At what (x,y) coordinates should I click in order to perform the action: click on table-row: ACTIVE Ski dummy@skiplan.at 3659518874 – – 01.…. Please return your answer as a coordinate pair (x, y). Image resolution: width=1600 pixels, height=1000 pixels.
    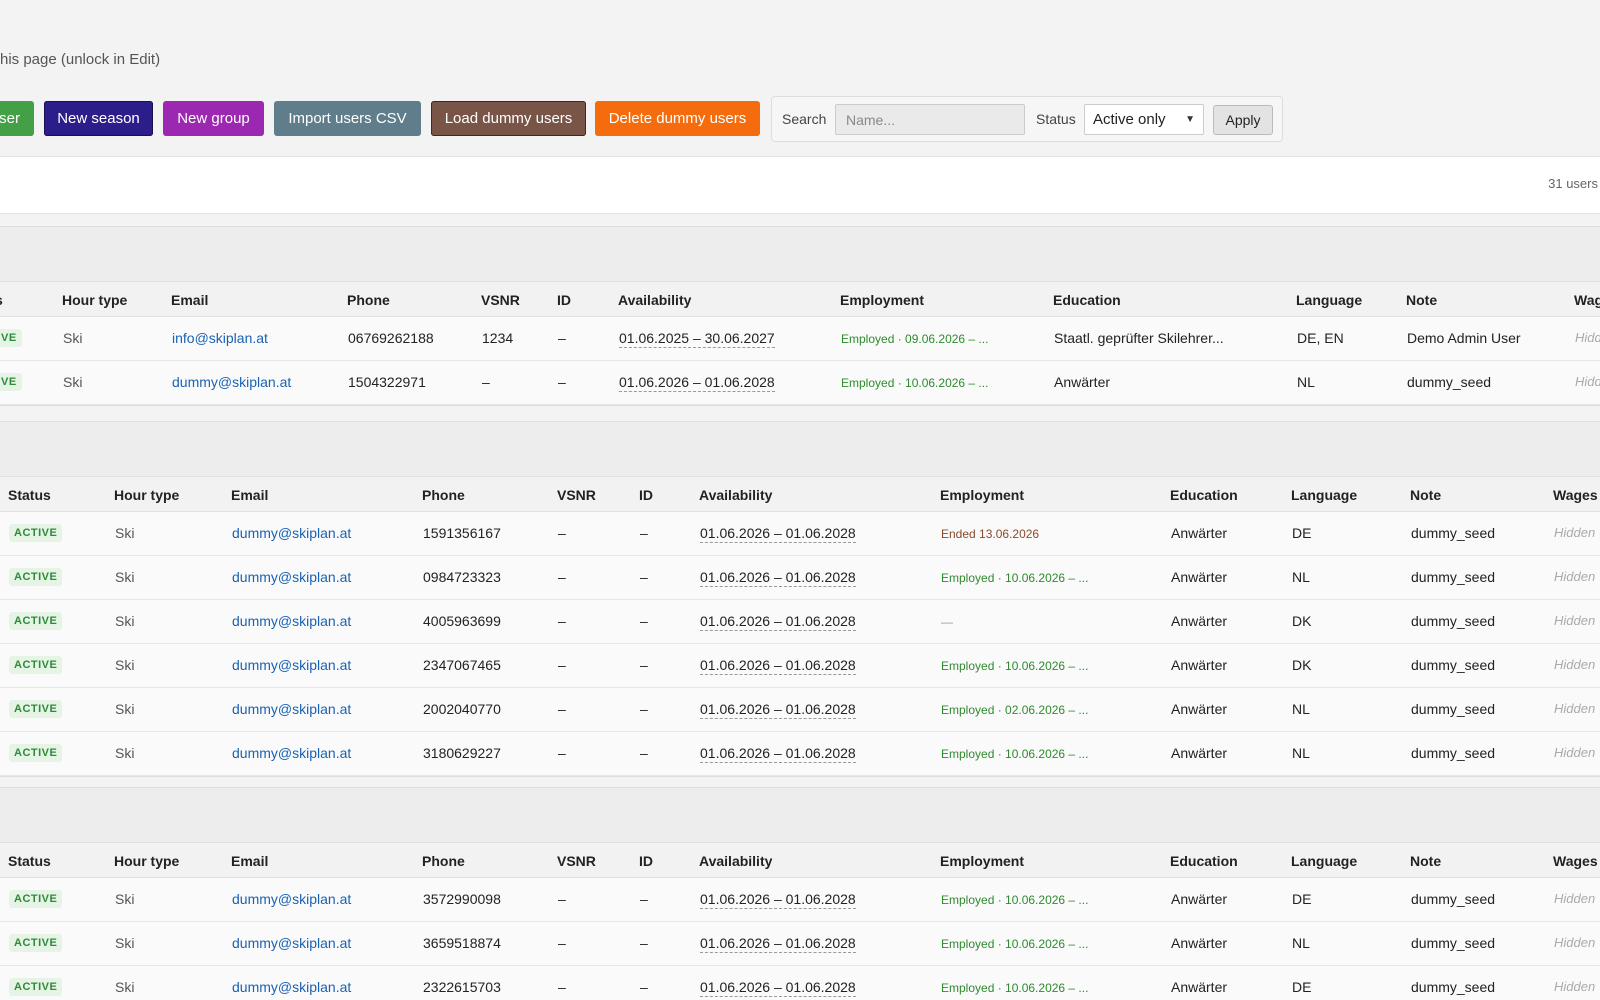
    Looking at the image, I should click on (800, 944).